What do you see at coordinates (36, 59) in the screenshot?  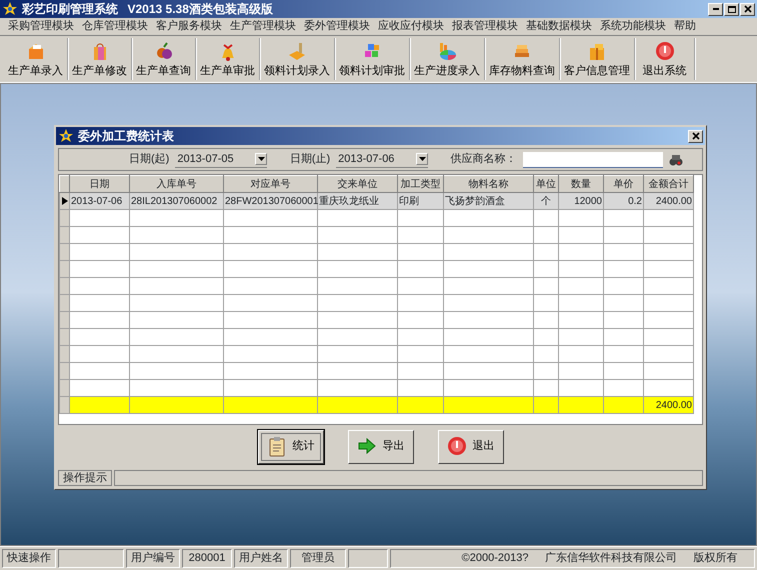 I see `toolbar-button: 生产单录入` at bounding box center [36, 59].